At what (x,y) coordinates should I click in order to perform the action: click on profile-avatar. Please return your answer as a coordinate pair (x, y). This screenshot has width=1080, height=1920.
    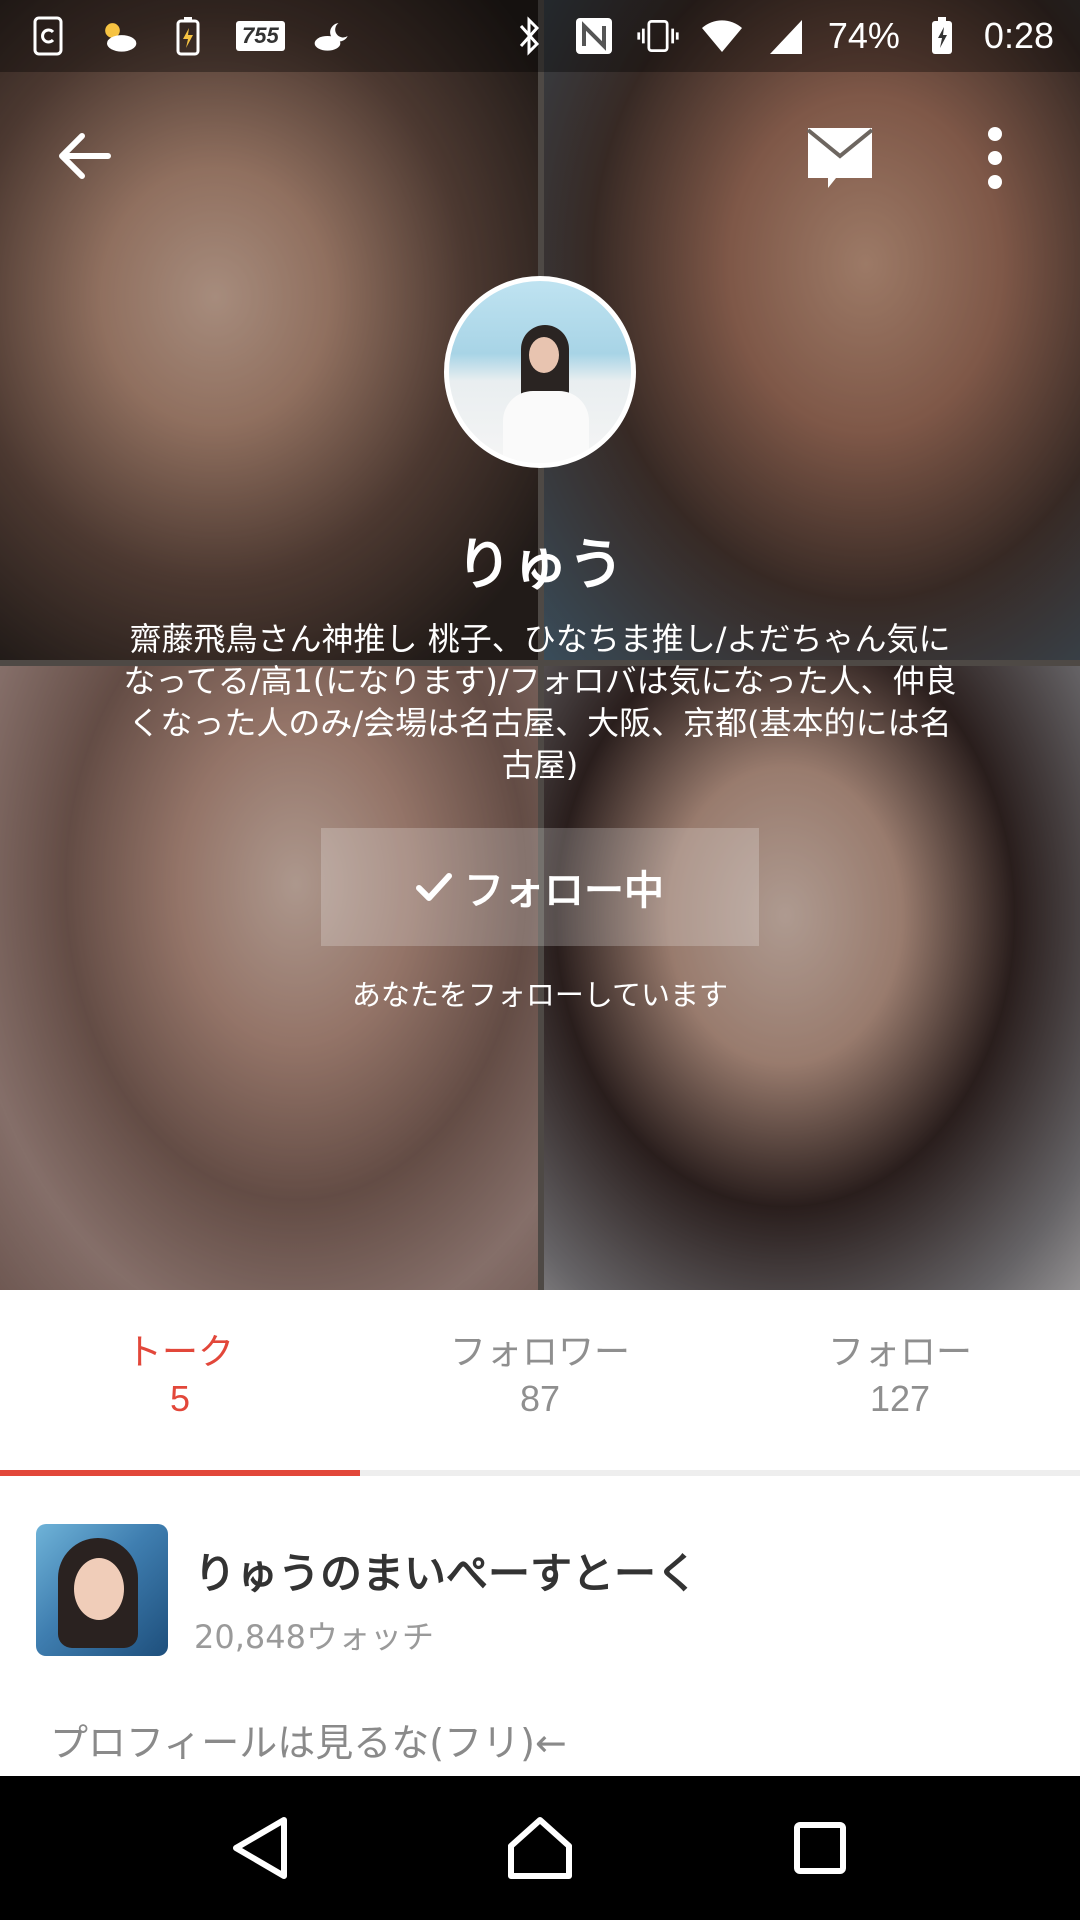
    Looking at the image, I should click on (540, 372).